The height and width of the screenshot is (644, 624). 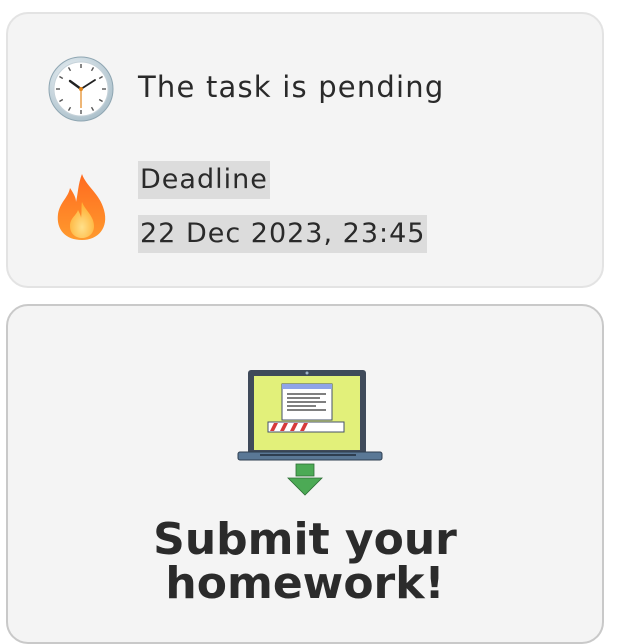 I want to click on laptop-upload-icon, so click(x=308, y=435).